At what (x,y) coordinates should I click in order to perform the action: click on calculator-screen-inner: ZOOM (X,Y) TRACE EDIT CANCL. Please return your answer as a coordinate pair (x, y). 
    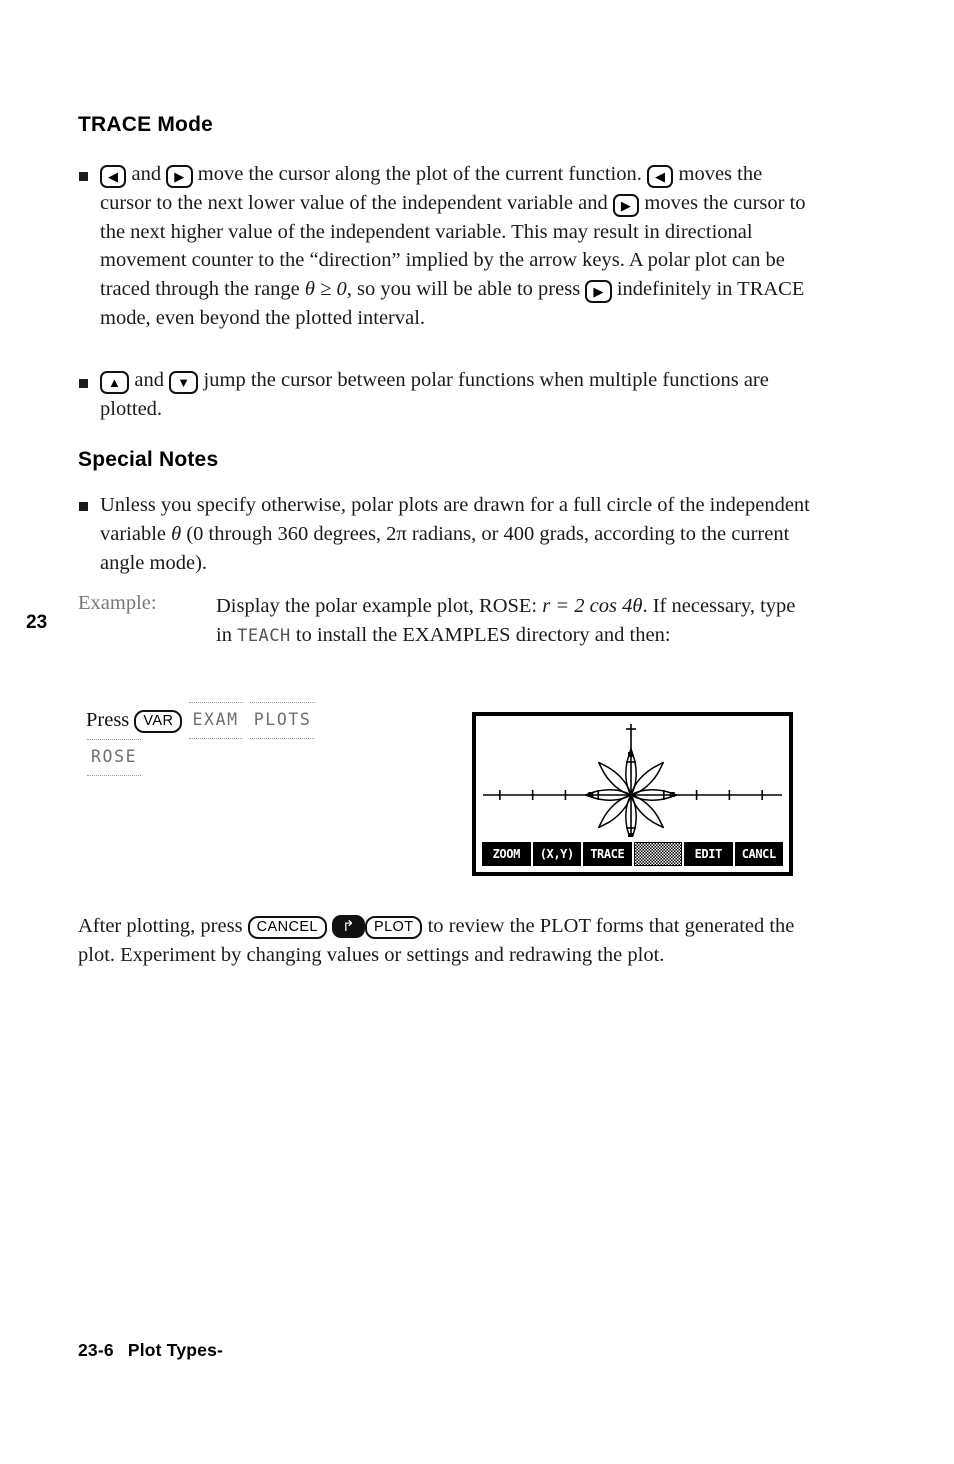
    Looking at the image, I should click on (632, 794).